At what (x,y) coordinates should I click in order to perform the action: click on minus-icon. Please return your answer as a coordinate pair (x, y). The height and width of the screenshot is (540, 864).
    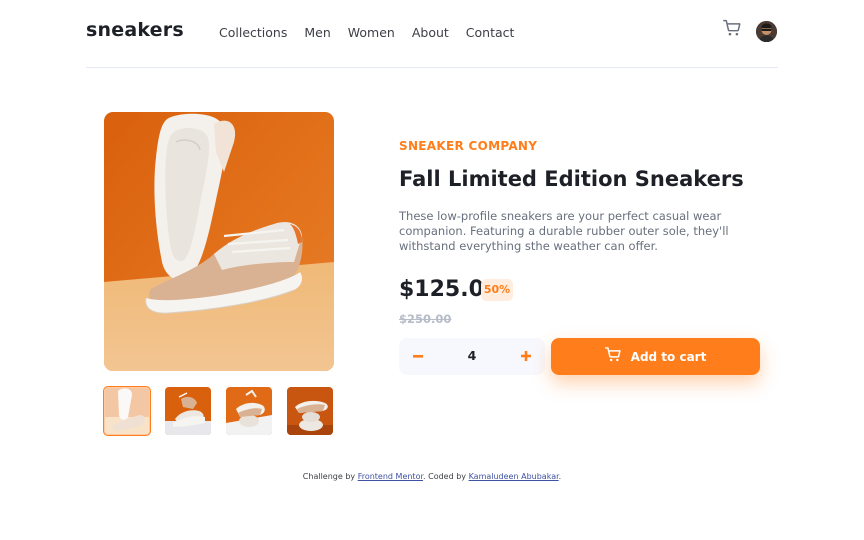
    Looking at the image, I should click on (418, 356).